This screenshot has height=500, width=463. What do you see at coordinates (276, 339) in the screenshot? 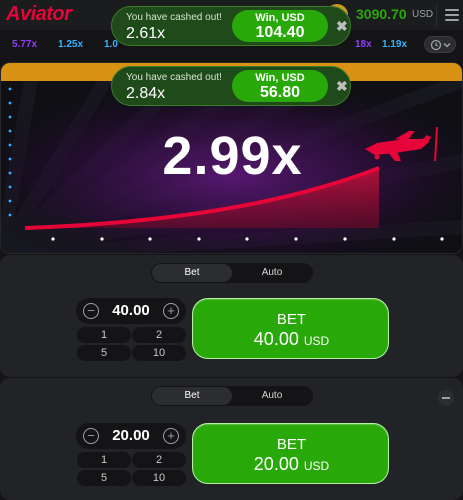
I see `bet-button-amount: 40.00` at bounding box center [276, 339].